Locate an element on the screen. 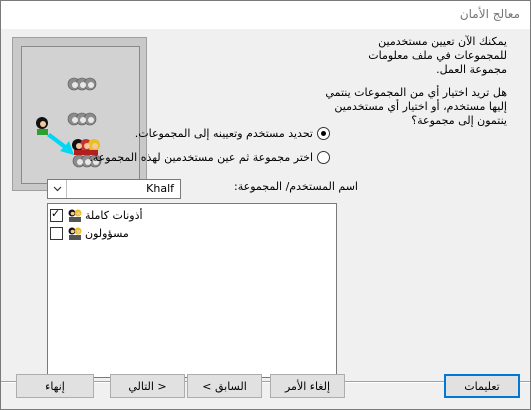 The width and height of the screenshot is (531, 410). next-button: التالي > is located at coordinates (147, 386).